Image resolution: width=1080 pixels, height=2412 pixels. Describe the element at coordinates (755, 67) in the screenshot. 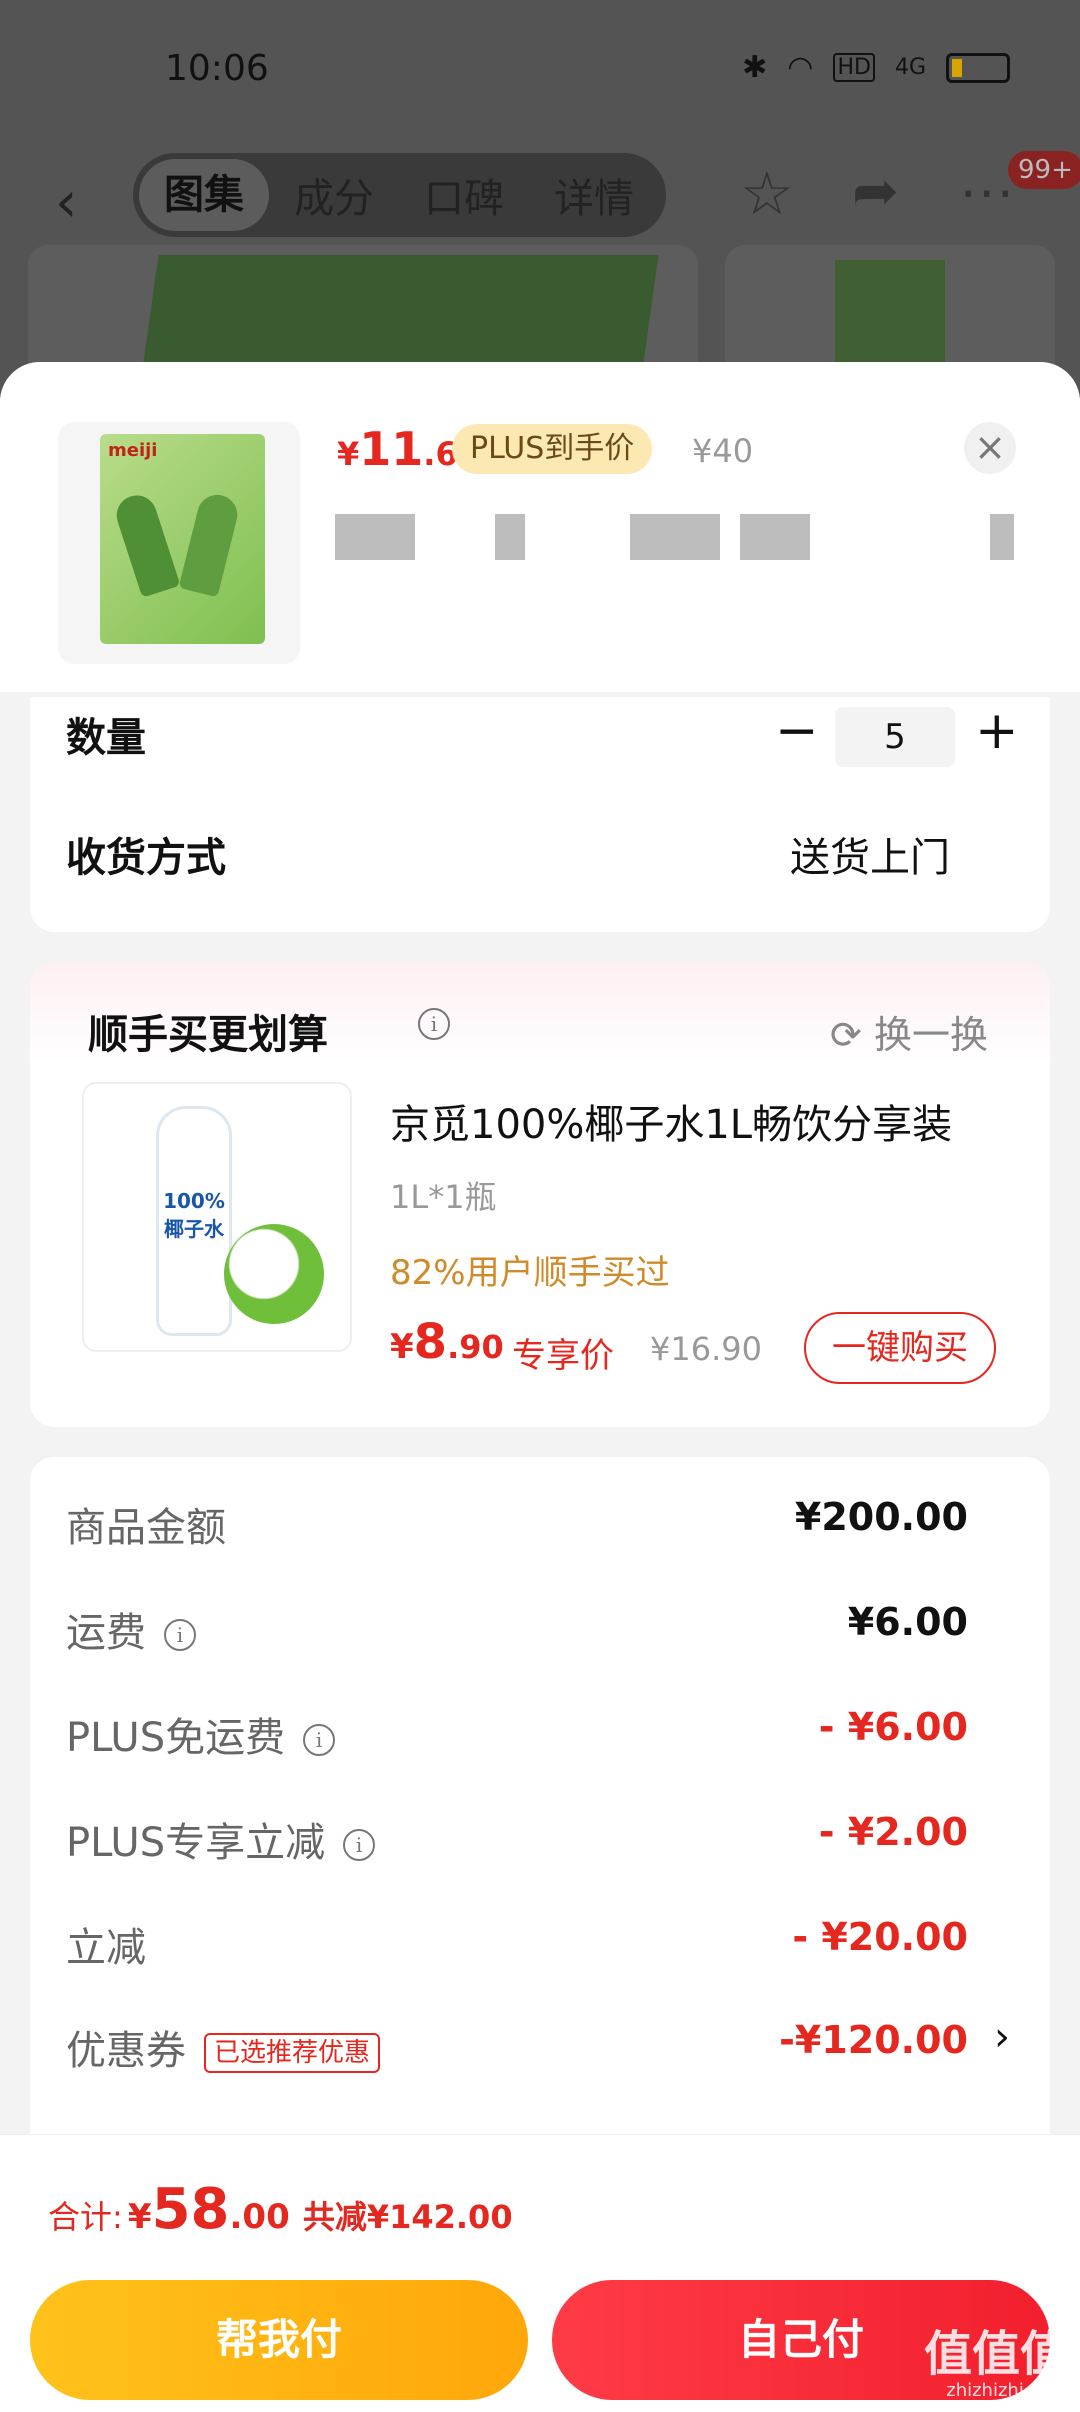

I see `bluetooth-icon: ✱` at that location.